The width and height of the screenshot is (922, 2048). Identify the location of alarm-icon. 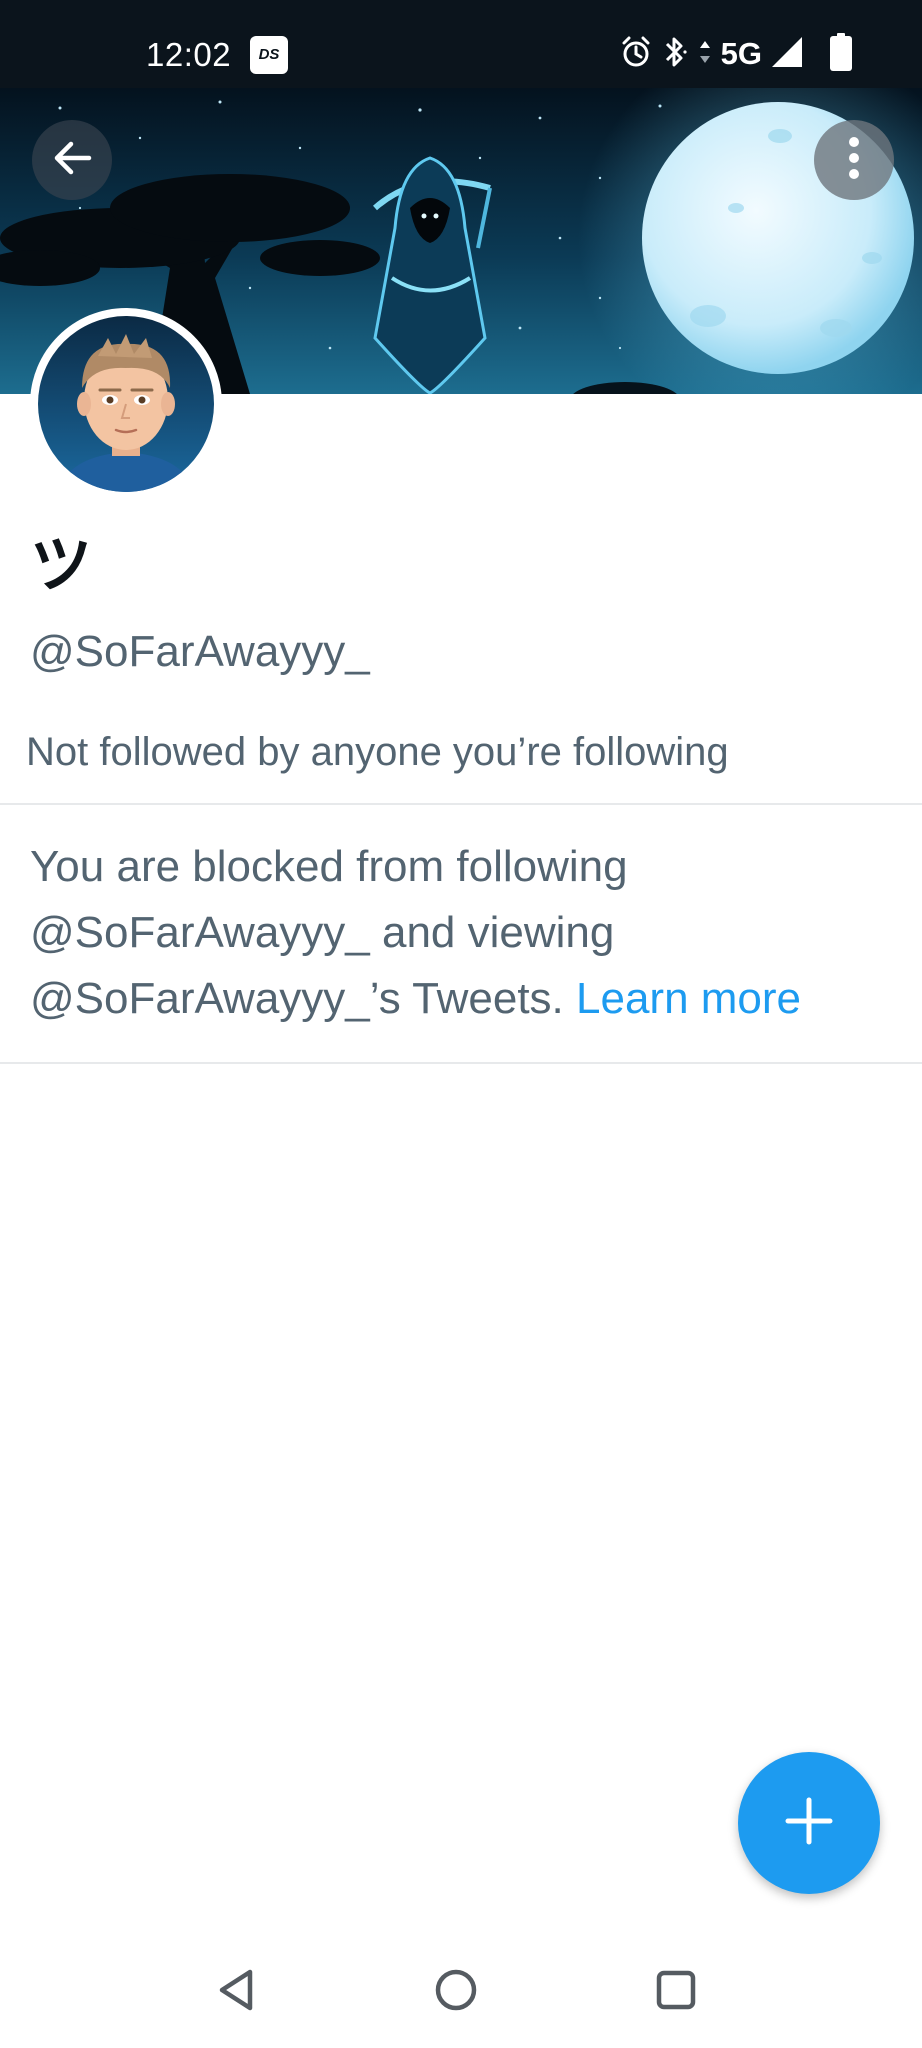
(636, 54).